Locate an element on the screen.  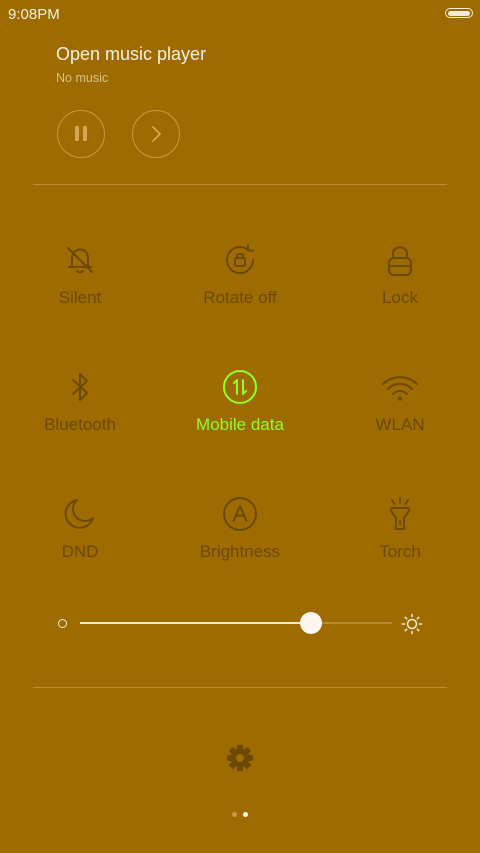
toggle-bluetooth: Bluetooth is located at coordinates (80, 401).